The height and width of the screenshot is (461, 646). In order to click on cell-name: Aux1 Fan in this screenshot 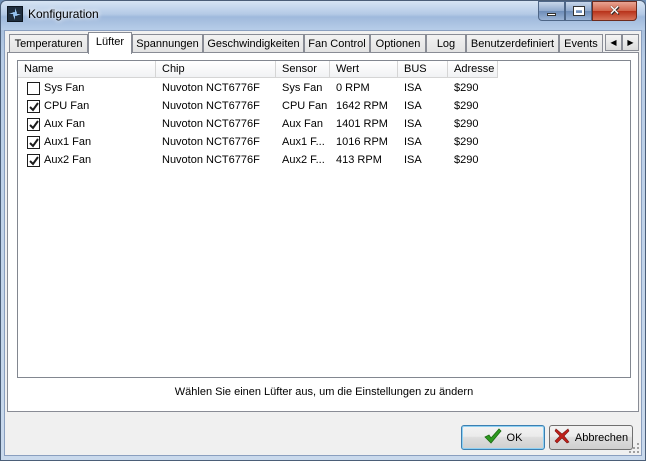, I will do `click(68, 142)`.